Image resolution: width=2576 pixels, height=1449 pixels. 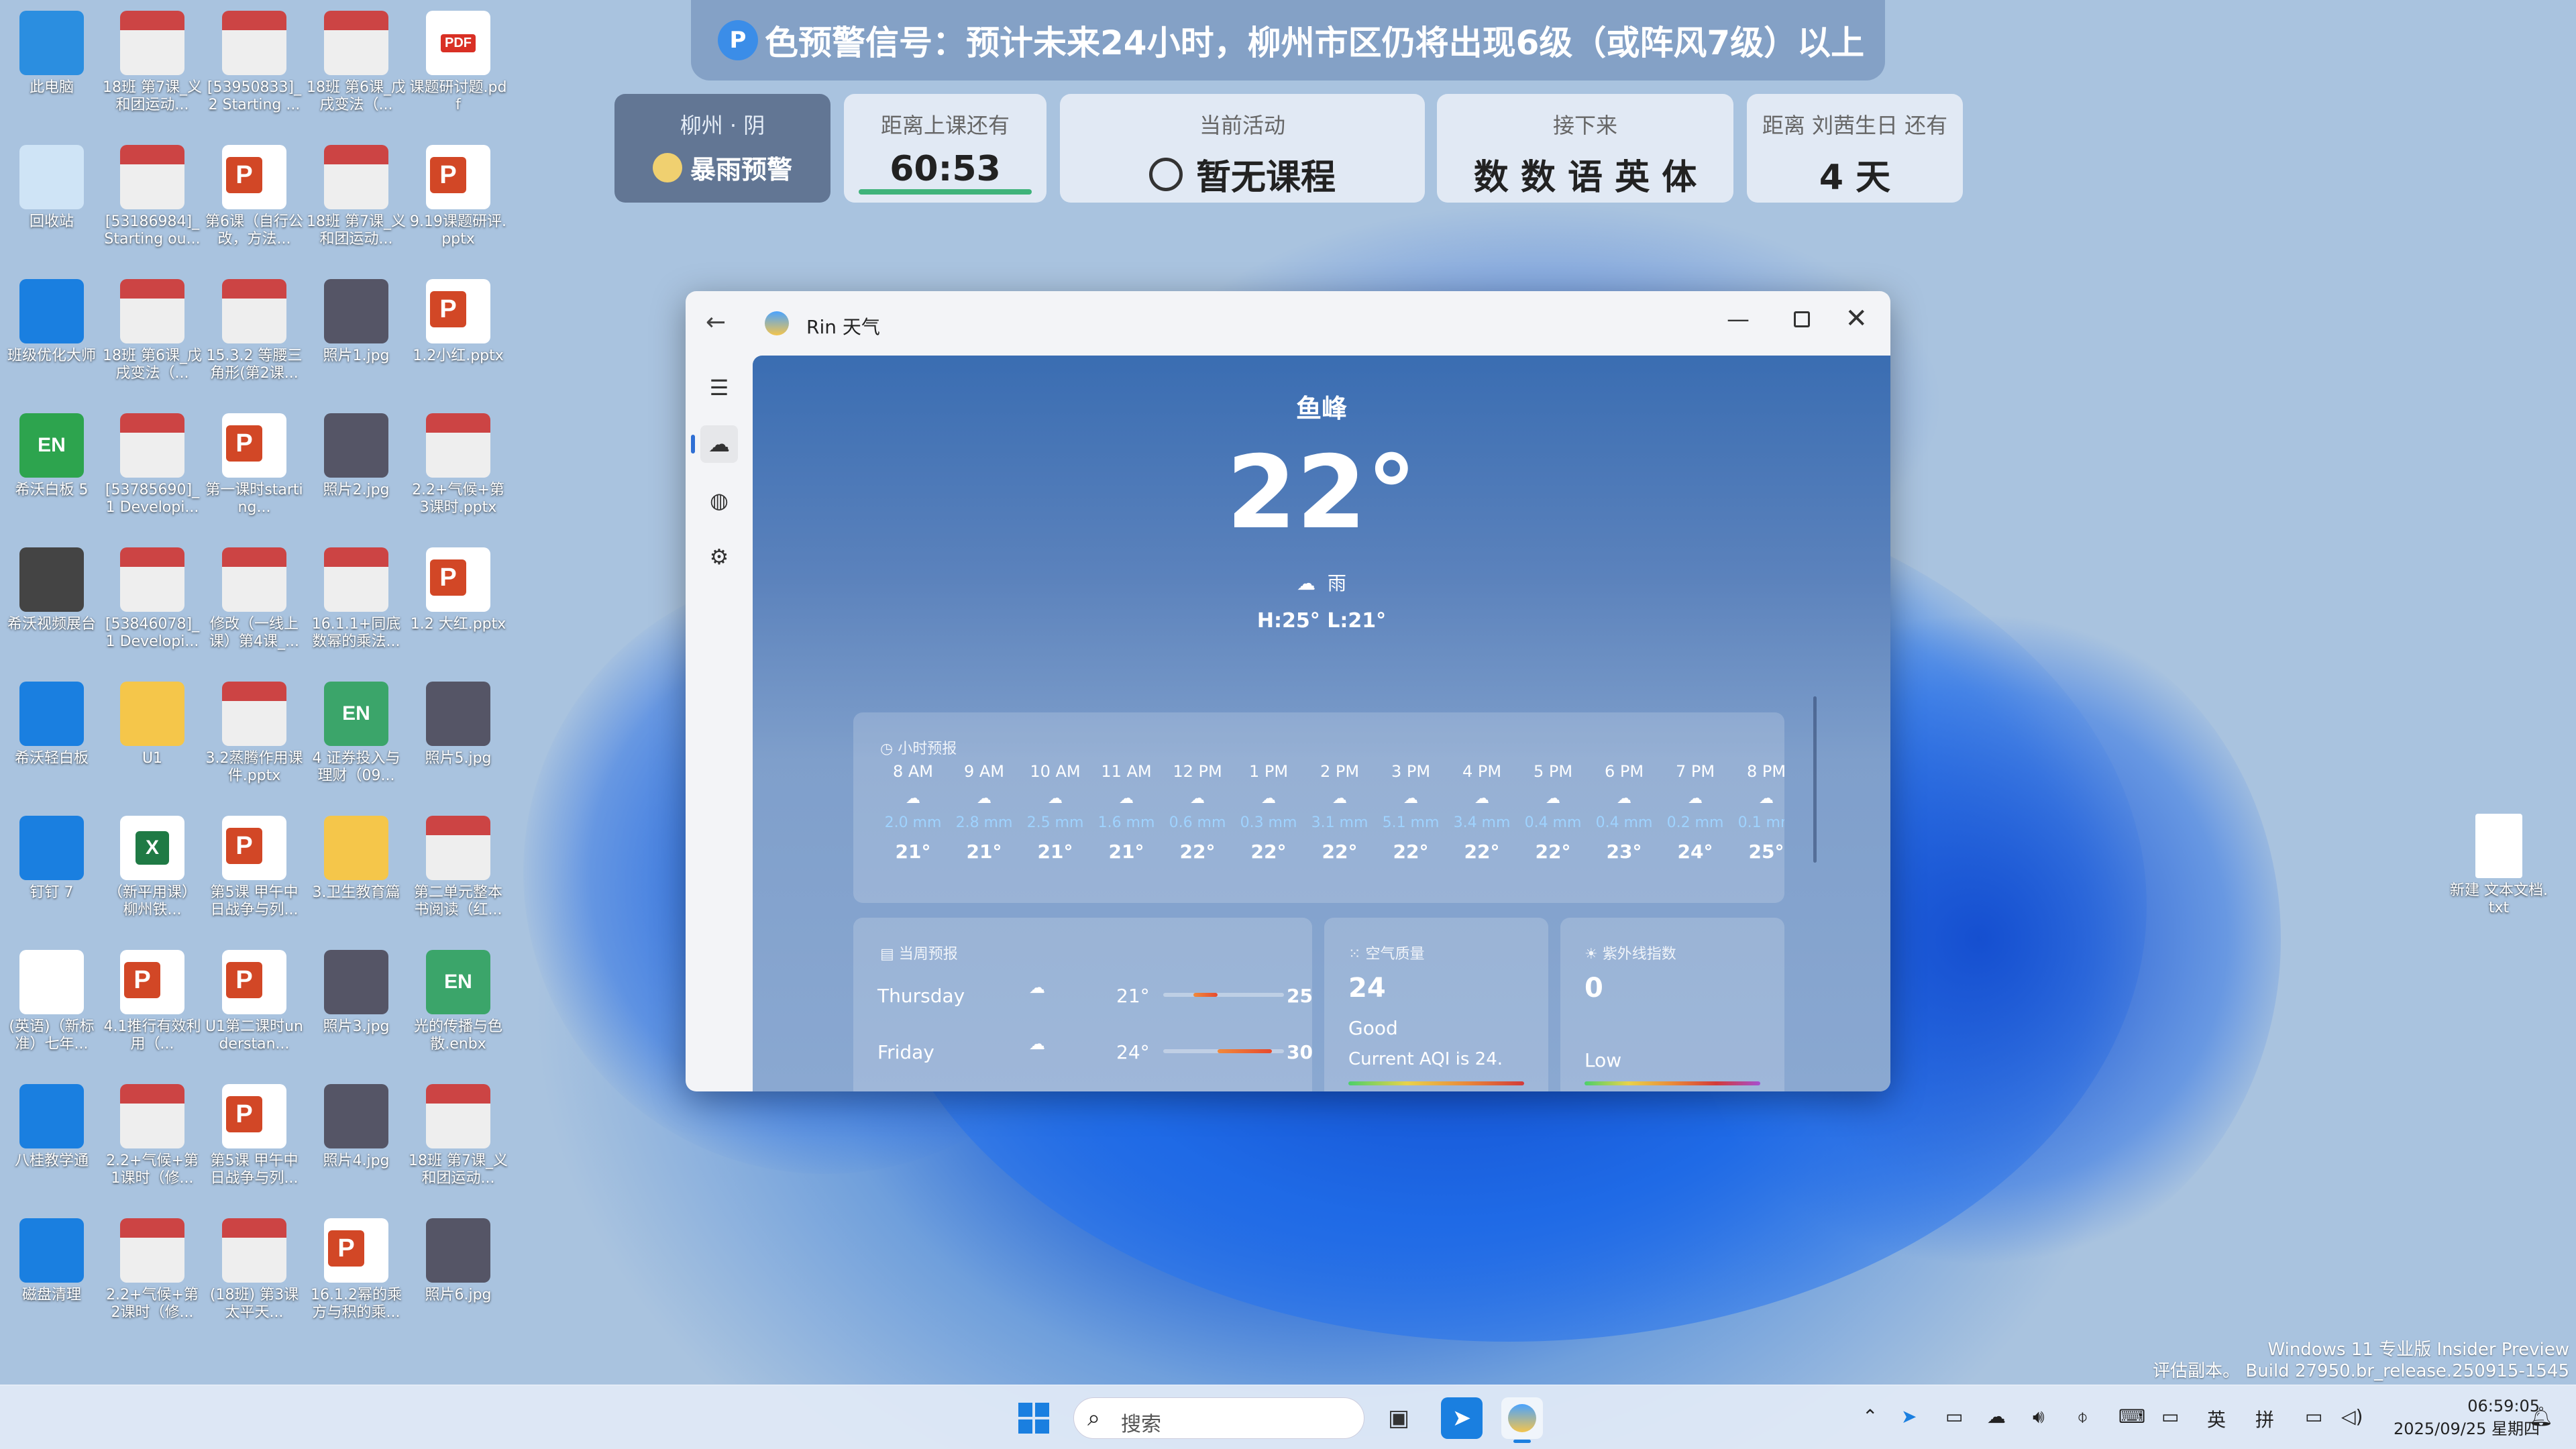 What do you see at coordinates (458, 473) in the screenshot?
I see `desktop-icon: 2.2+气候+第3课时.pptx` at bounding box center [458, 473].